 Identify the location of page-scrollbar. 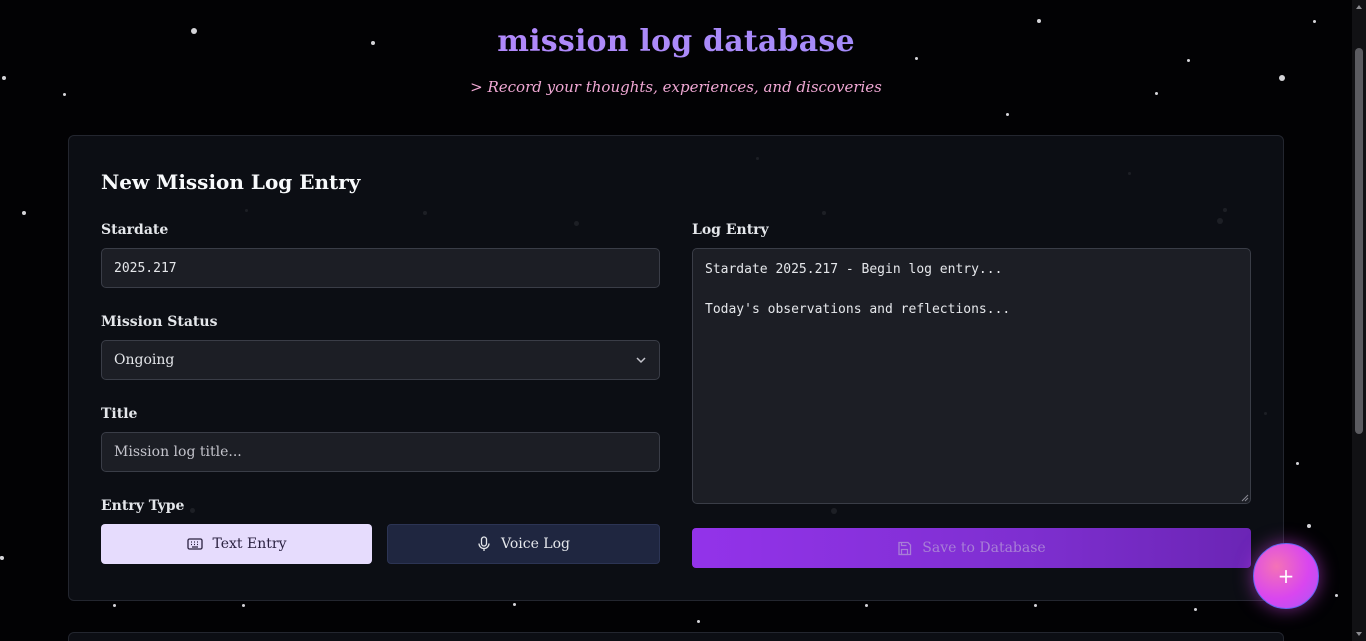
(1359, 320).